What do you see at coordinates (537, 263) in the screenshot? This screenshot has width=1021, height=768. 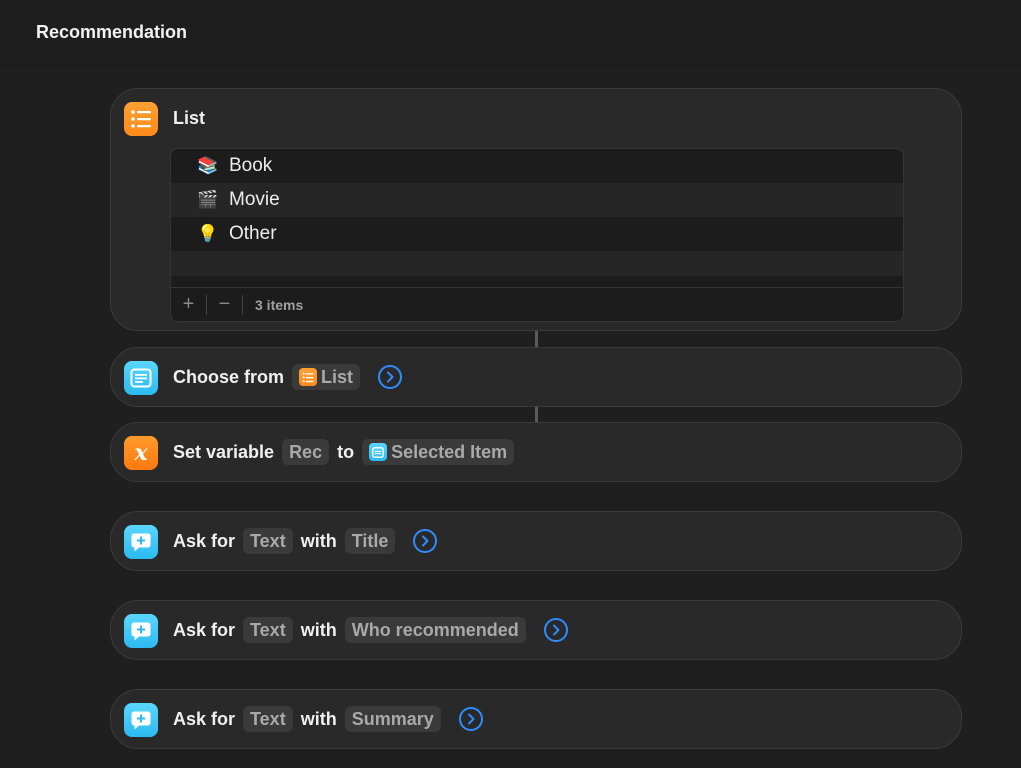 I see `list-empty-row` at bounding box center [537, 263].